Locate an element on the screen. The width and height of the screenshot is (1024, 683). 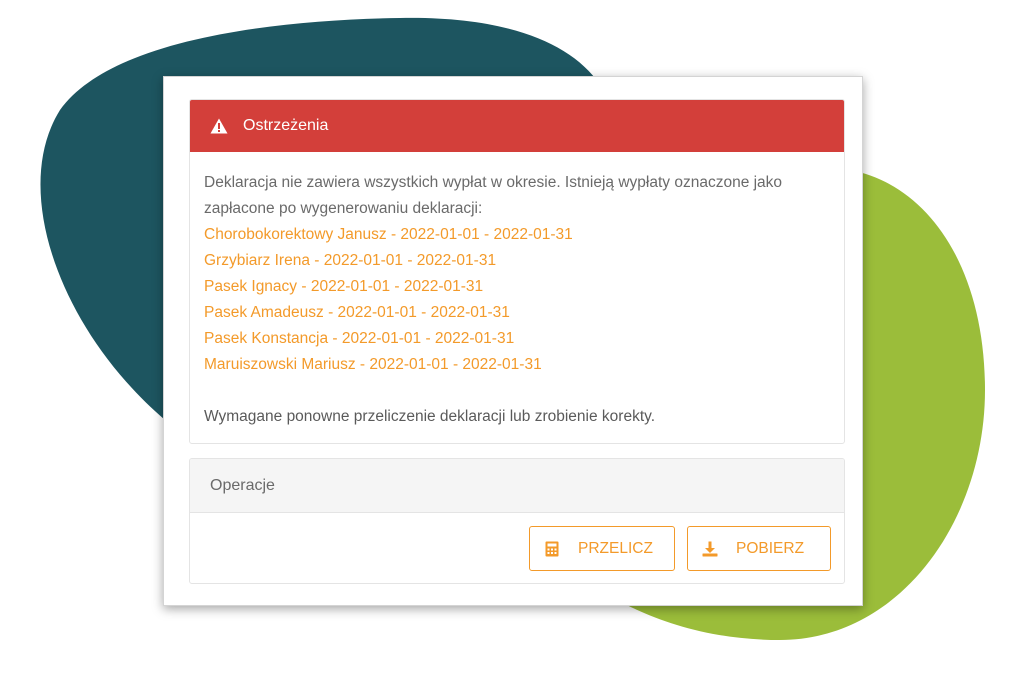
warning-item: Pasek Ignacy - 2022-01-01 - 2022-01-31 is located at coordinates (344, 286).